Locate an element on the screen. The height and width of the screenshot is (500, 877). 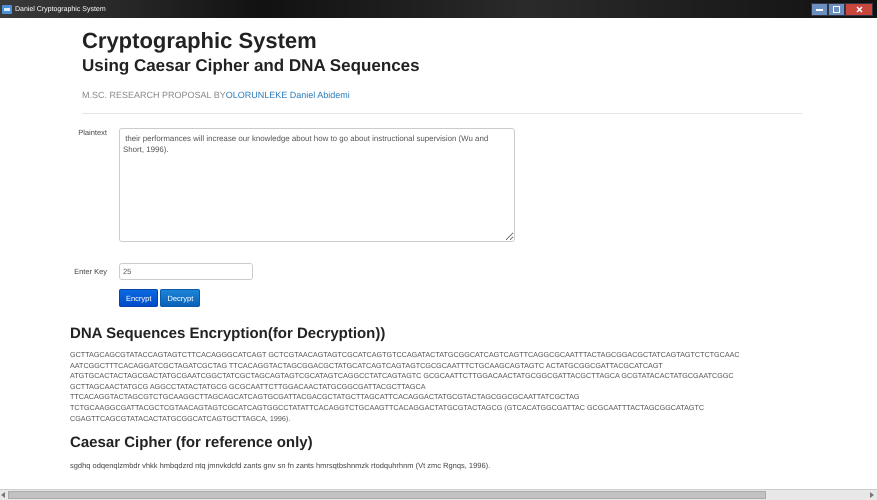
caesar-heading: Caesar Cipher (for reference only) is located at coordinates (192, 443).